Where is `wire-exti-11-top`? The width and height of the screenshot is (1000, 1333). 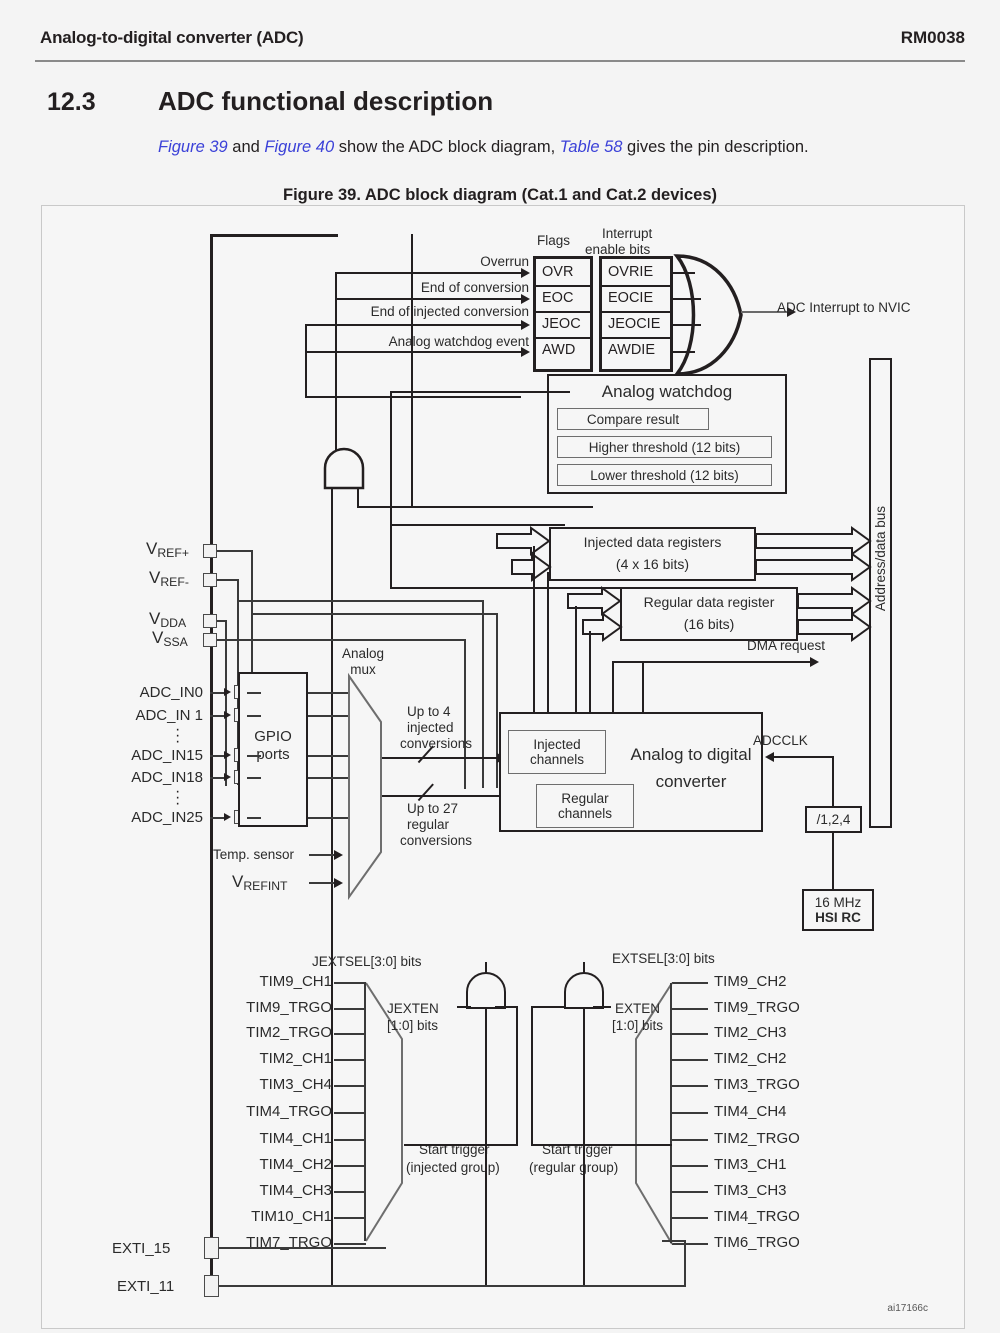
wire-exti-11-top is located at coordinates (674, 1241).